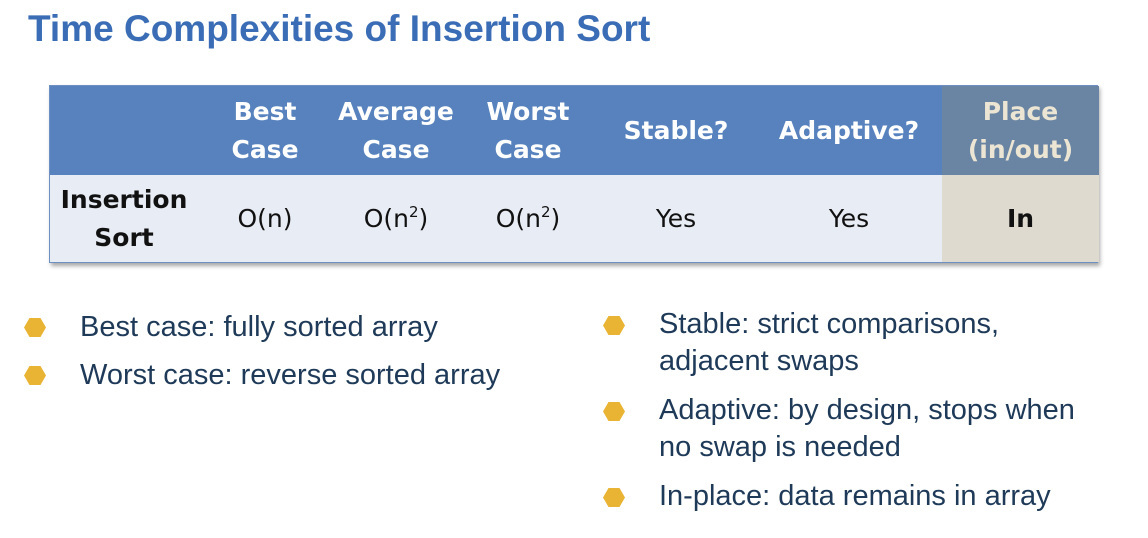 Image resolution: width=1148 pixels, height=538 pixels. What do you see at coordinates (849, 130) in the screenshot?
I see `header-adaptive: Adaptive?` at bounding box center [849, 130].